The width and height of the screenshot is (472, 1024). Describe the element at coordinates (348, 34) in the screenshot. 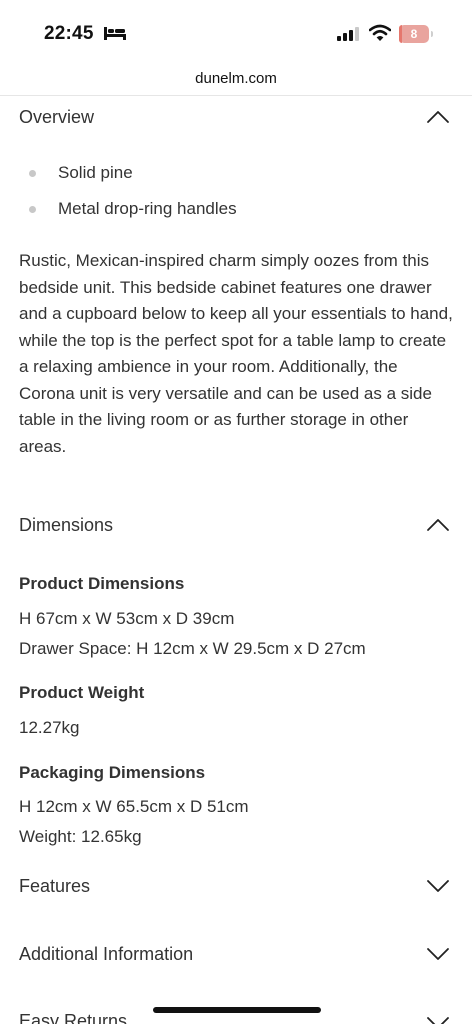

I see `cellular-signal-icon` at that location.